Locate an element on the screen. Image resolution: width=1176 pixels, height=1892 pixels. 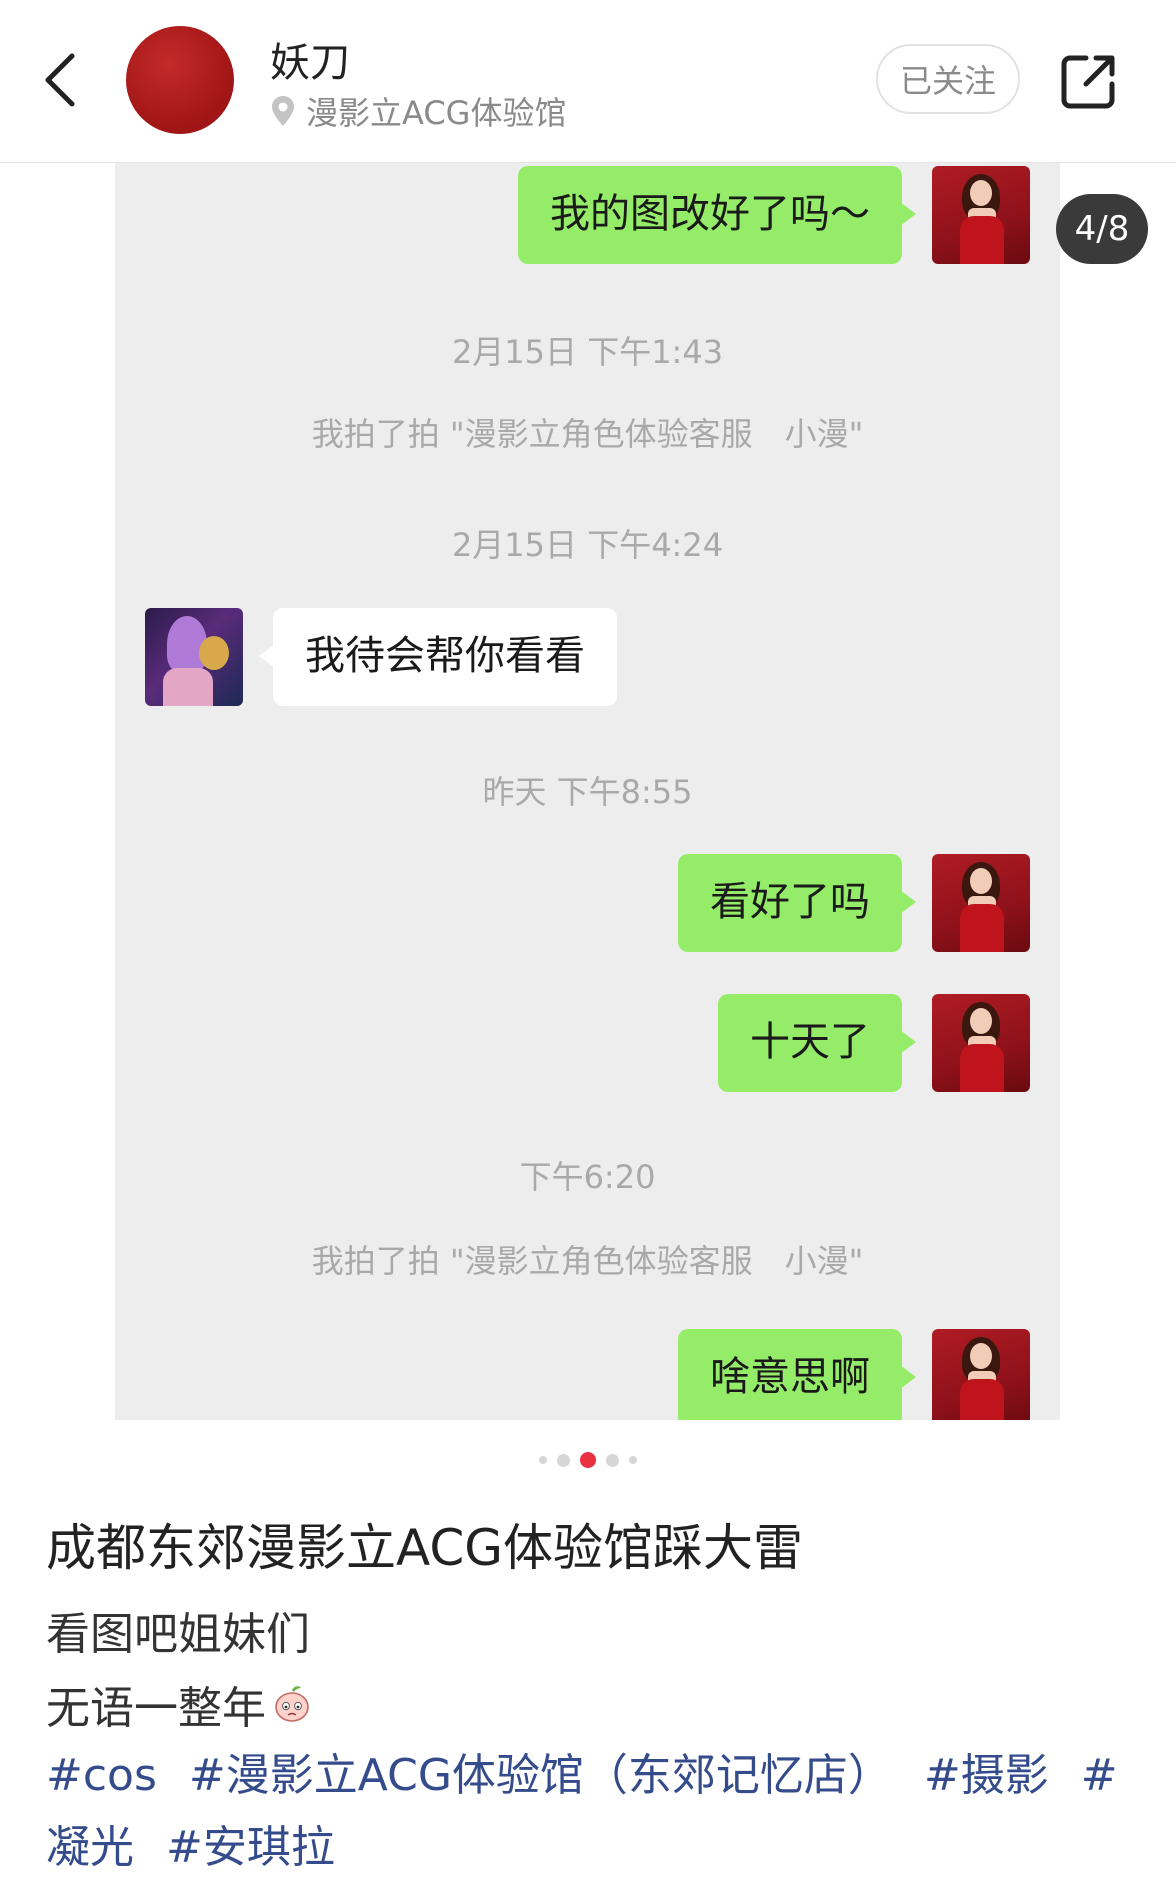
chat-timestamp: 昨天 下午8:55 is located at coordinates (587, 792).